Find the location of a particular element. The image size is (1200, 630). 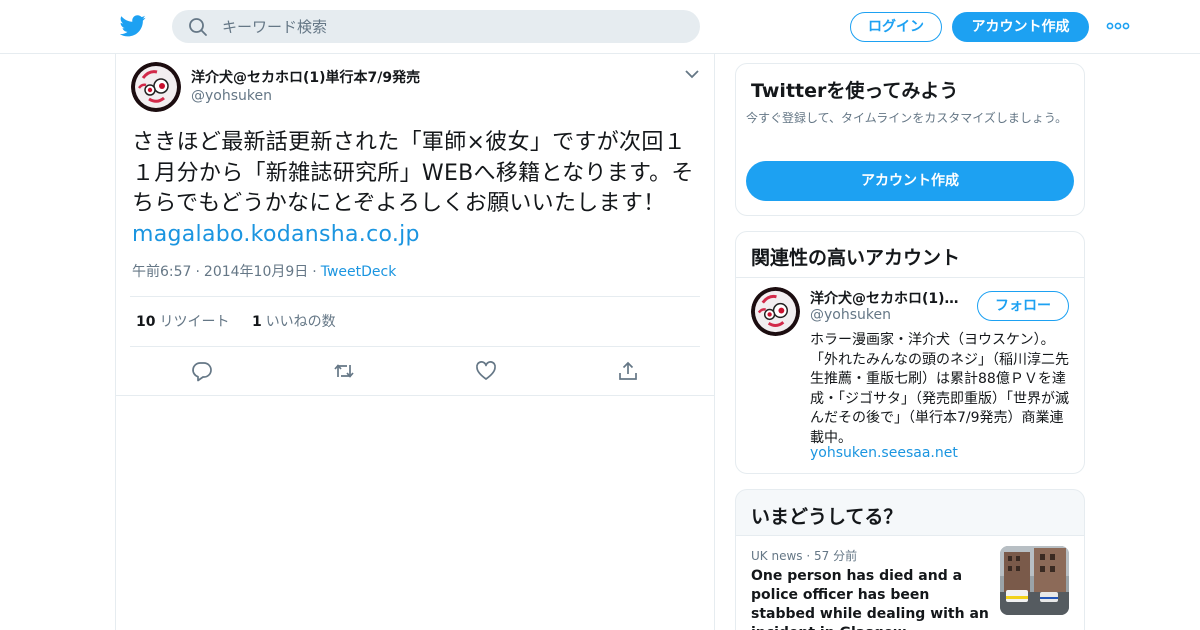

search-icon is located at coordinates (198, 27).